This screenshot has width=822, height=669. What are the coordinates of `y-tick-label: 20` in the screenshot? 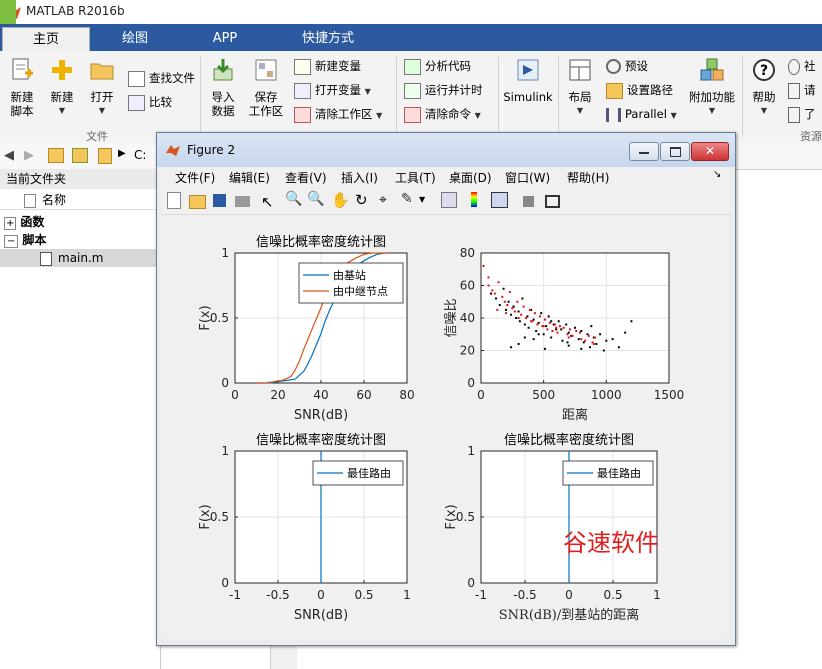 It's located at (467, 351).